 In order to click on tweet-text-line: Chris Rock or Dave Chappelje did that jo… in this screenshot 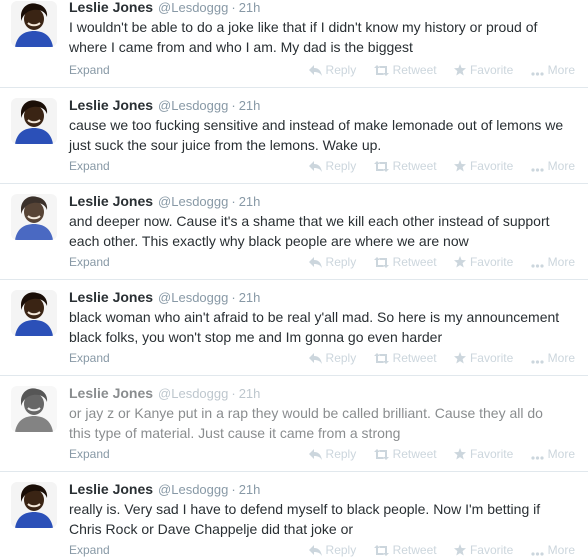, I will do `click(211, 529)`.